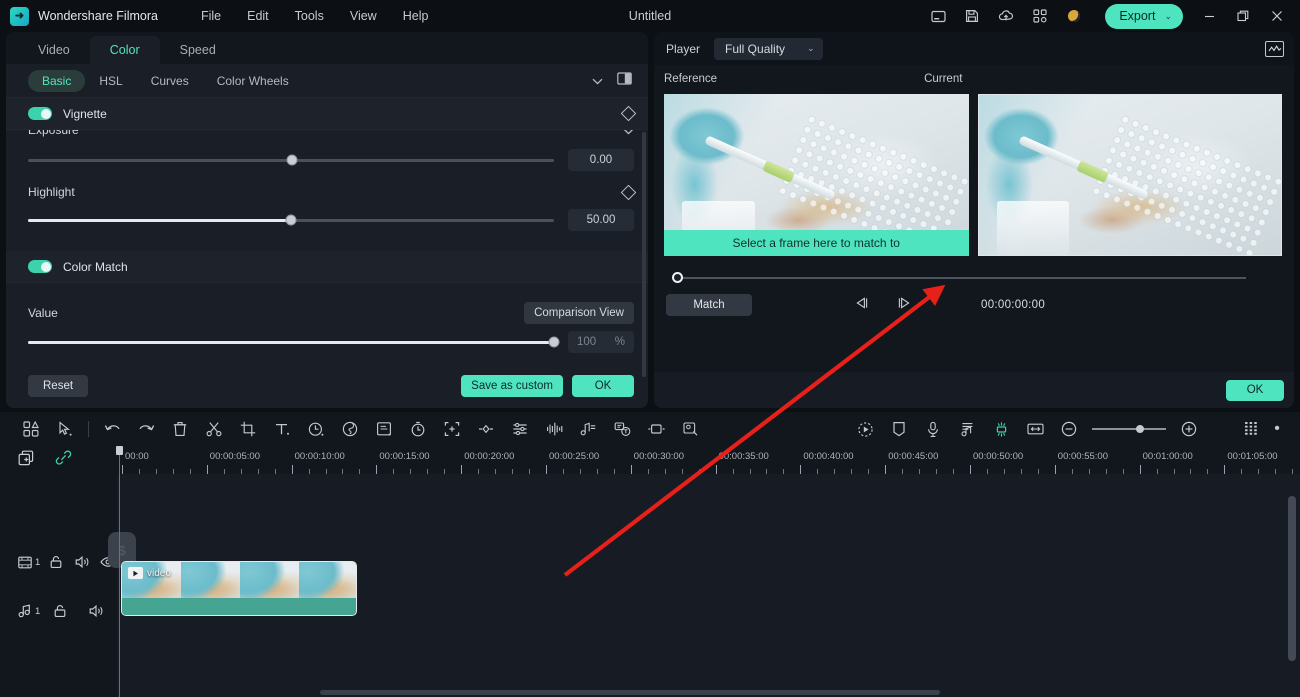 Image resolution: width=1300 pixels, height=697 pixels. What do you see at coordinates (1006, 16) in the screenshot?
I see `cloud-upload-icon` at bounding box center [1006, 16].